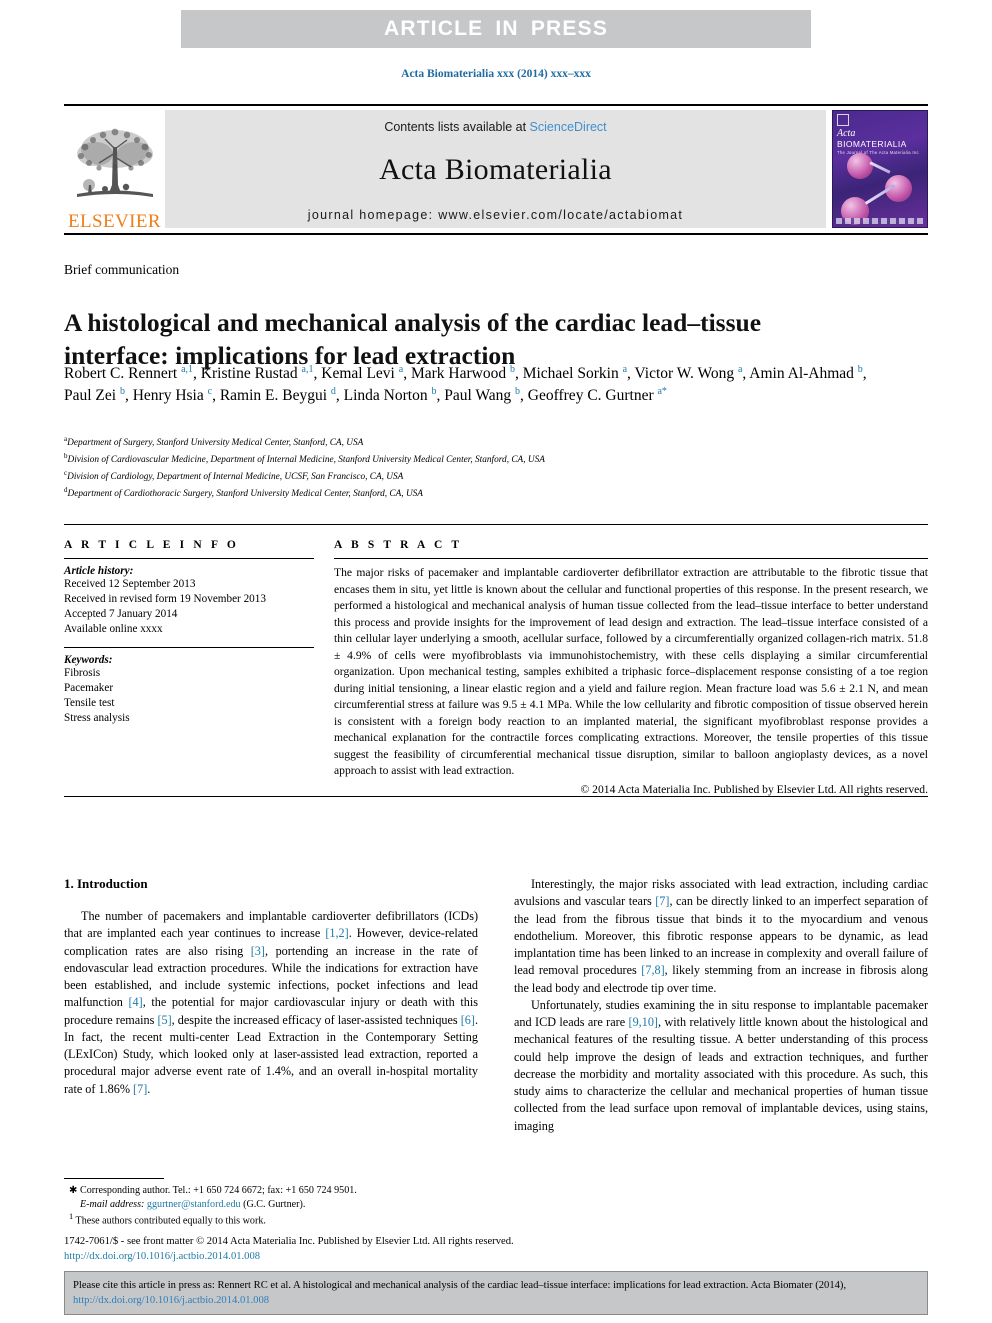 This screenshot has width=992, height=1323. What do you see at coordinates (151, 545) in the screenshot?
I see `article-info-heading: A R T I C L E I N F O` at bounding box center [151, 545].